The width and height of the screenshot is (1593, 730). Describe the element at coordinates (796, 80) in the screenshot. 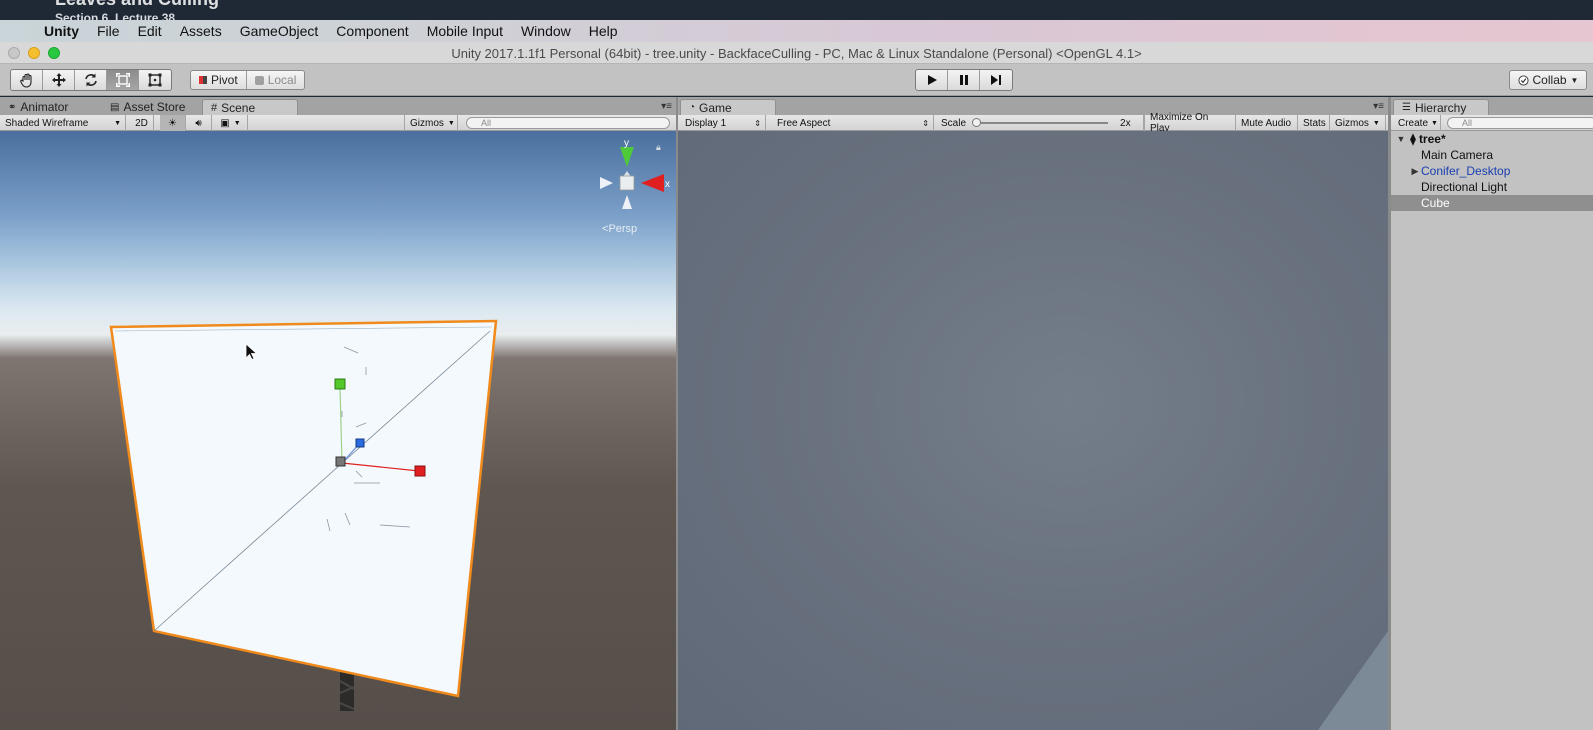

I see `main-toolbar: Pivot Local Collab ▼` at that location.